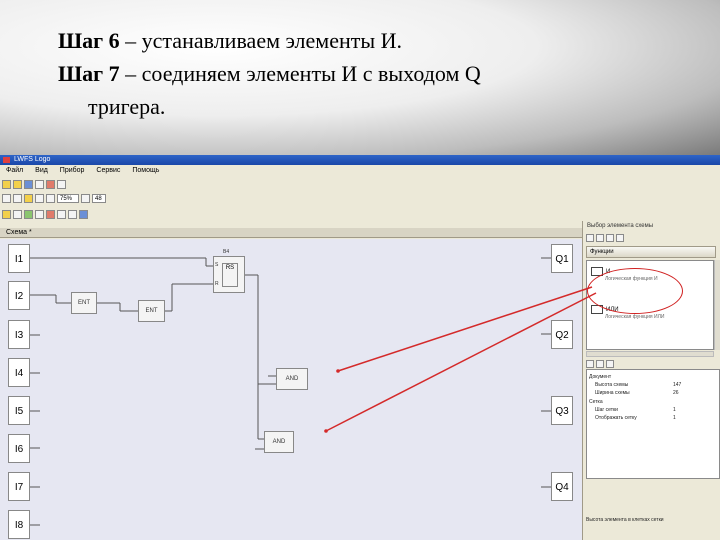  What do you see at coordinates (605, 237) in the screenshot?
I see `panel-toolbar` at bounding box center [605, 237].